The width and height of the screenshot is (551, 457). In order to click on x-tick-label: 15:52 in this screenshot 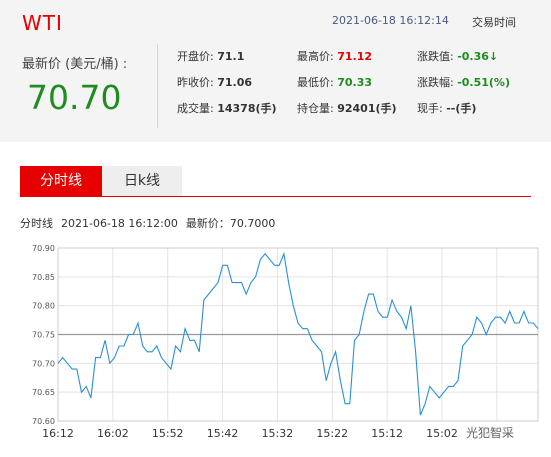, I will do `click(168, 433)`.